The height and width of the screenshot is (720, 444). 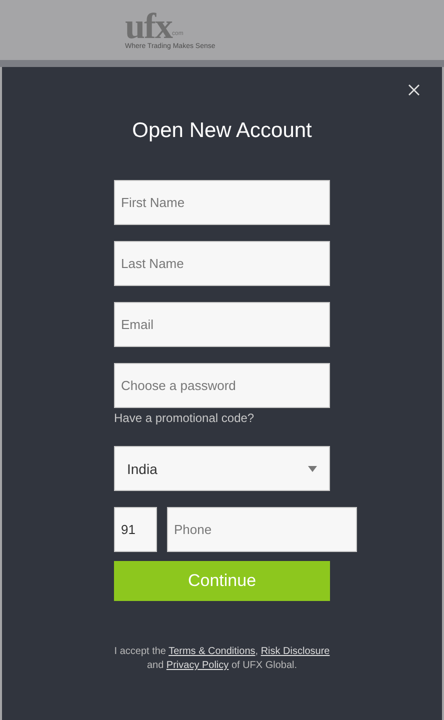 What do you see at coordinates (212, 651) in the screenshot?
I see `terms-link: Terms & Conditions` at bounding box center [212, 651].